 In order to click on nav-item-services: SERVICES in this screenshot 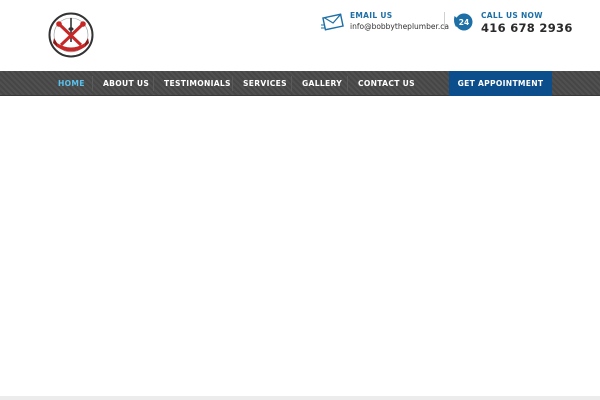, I will do `click(265, 83)`.